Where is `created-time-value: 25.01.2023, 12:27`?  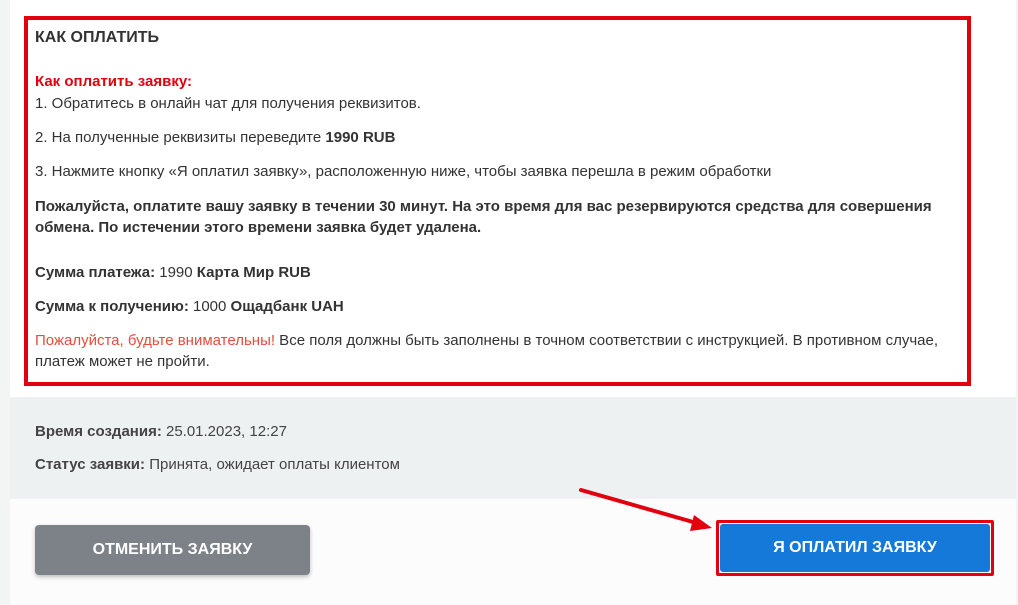 created-time-value: 25.01.2023, 12:27 is located at coordinates (224, 431).